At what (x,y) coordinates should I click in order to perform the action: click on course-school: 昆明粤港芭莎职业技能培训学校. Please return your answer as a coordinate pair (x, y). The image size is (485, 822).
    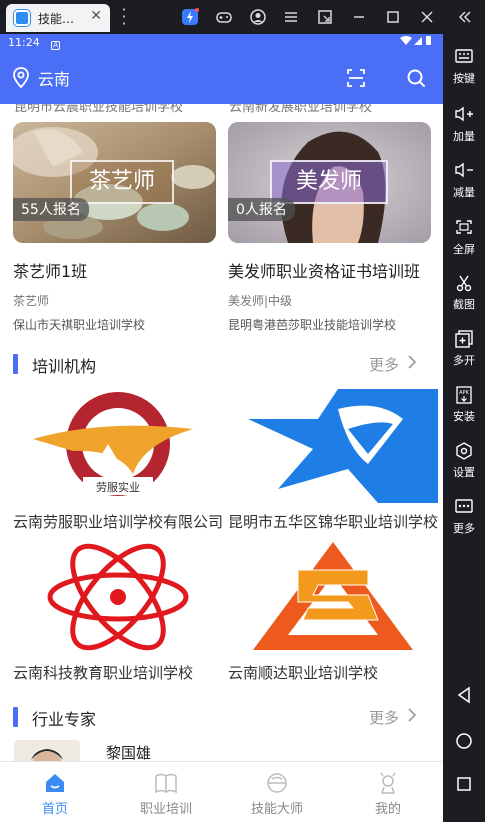
    Looking at the image, I should click on (312, 325).